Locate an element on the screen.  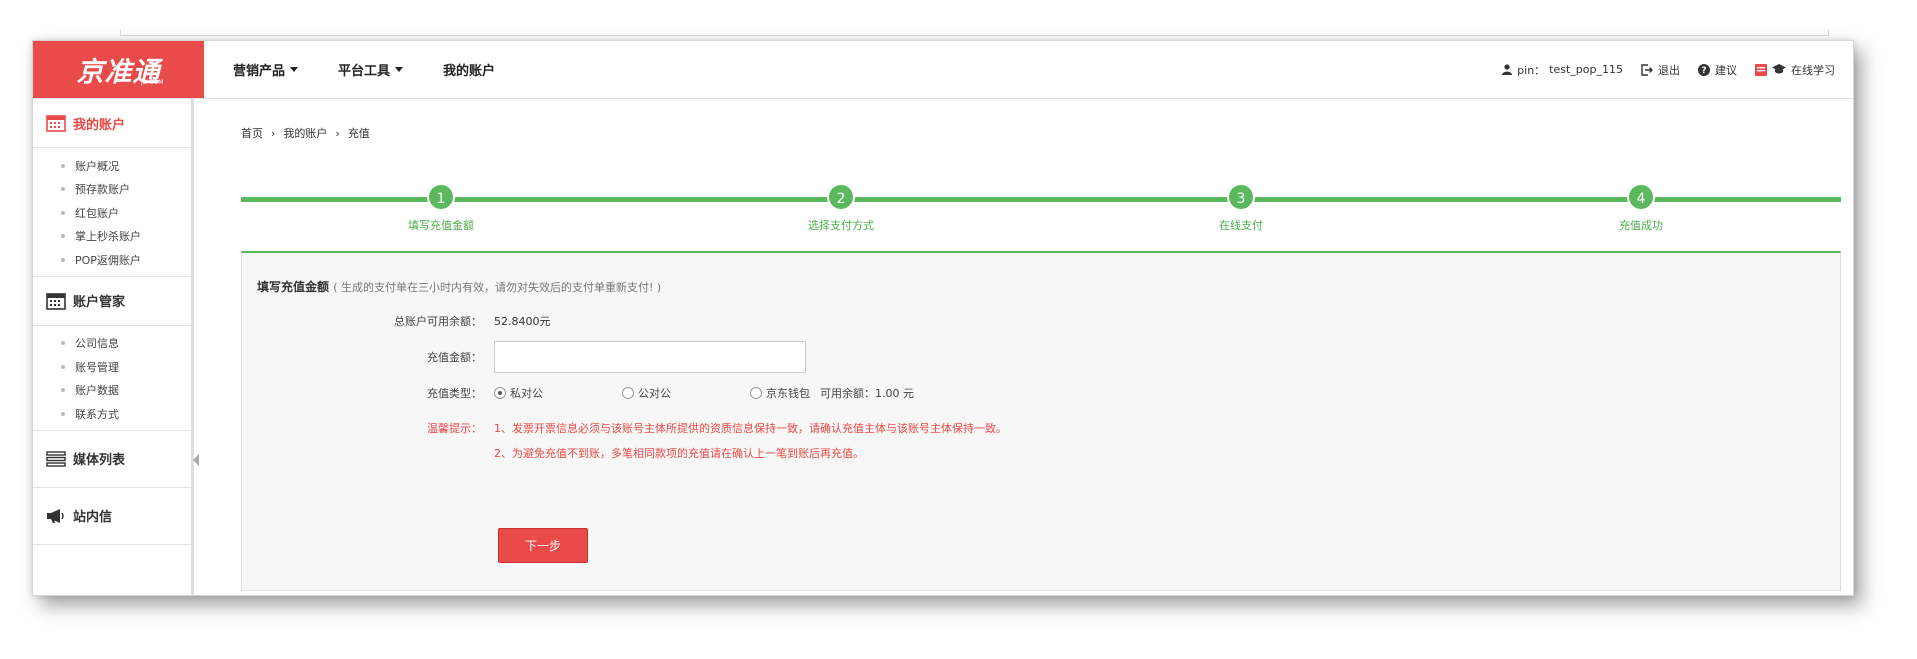
sidebar-item-red-packet-account: 红包账户 is located at coordinates (112, 213).